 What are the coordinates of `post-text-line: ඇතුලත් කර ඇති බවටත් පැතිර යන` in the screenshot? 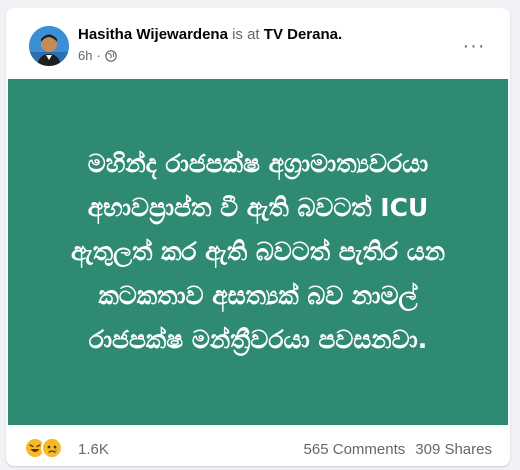 It's located at (258, 251).